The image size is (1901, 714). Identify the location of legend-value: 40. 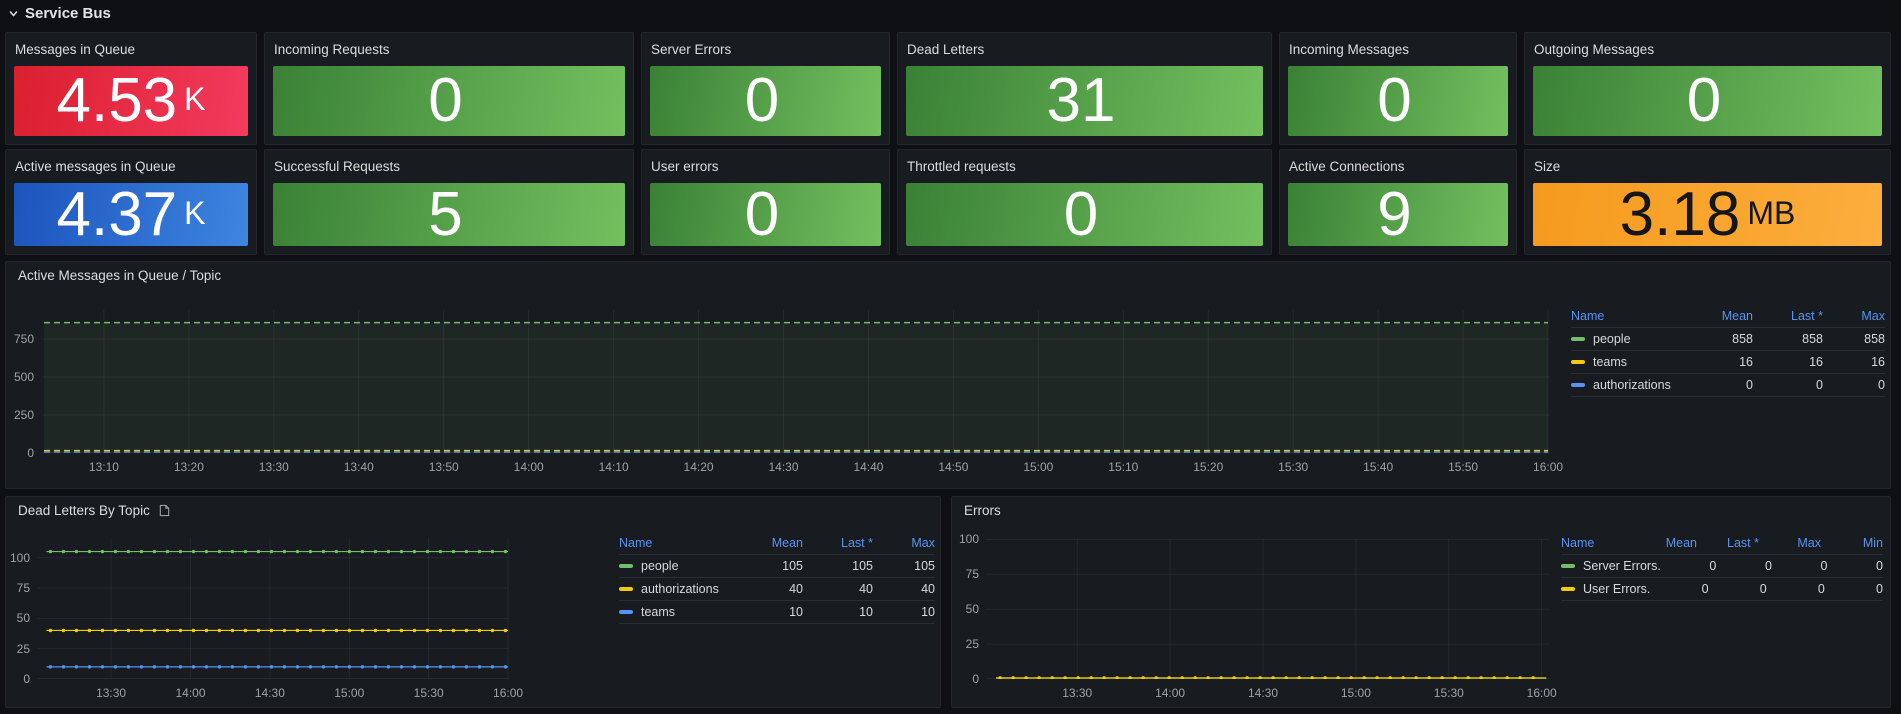
(928, 589).